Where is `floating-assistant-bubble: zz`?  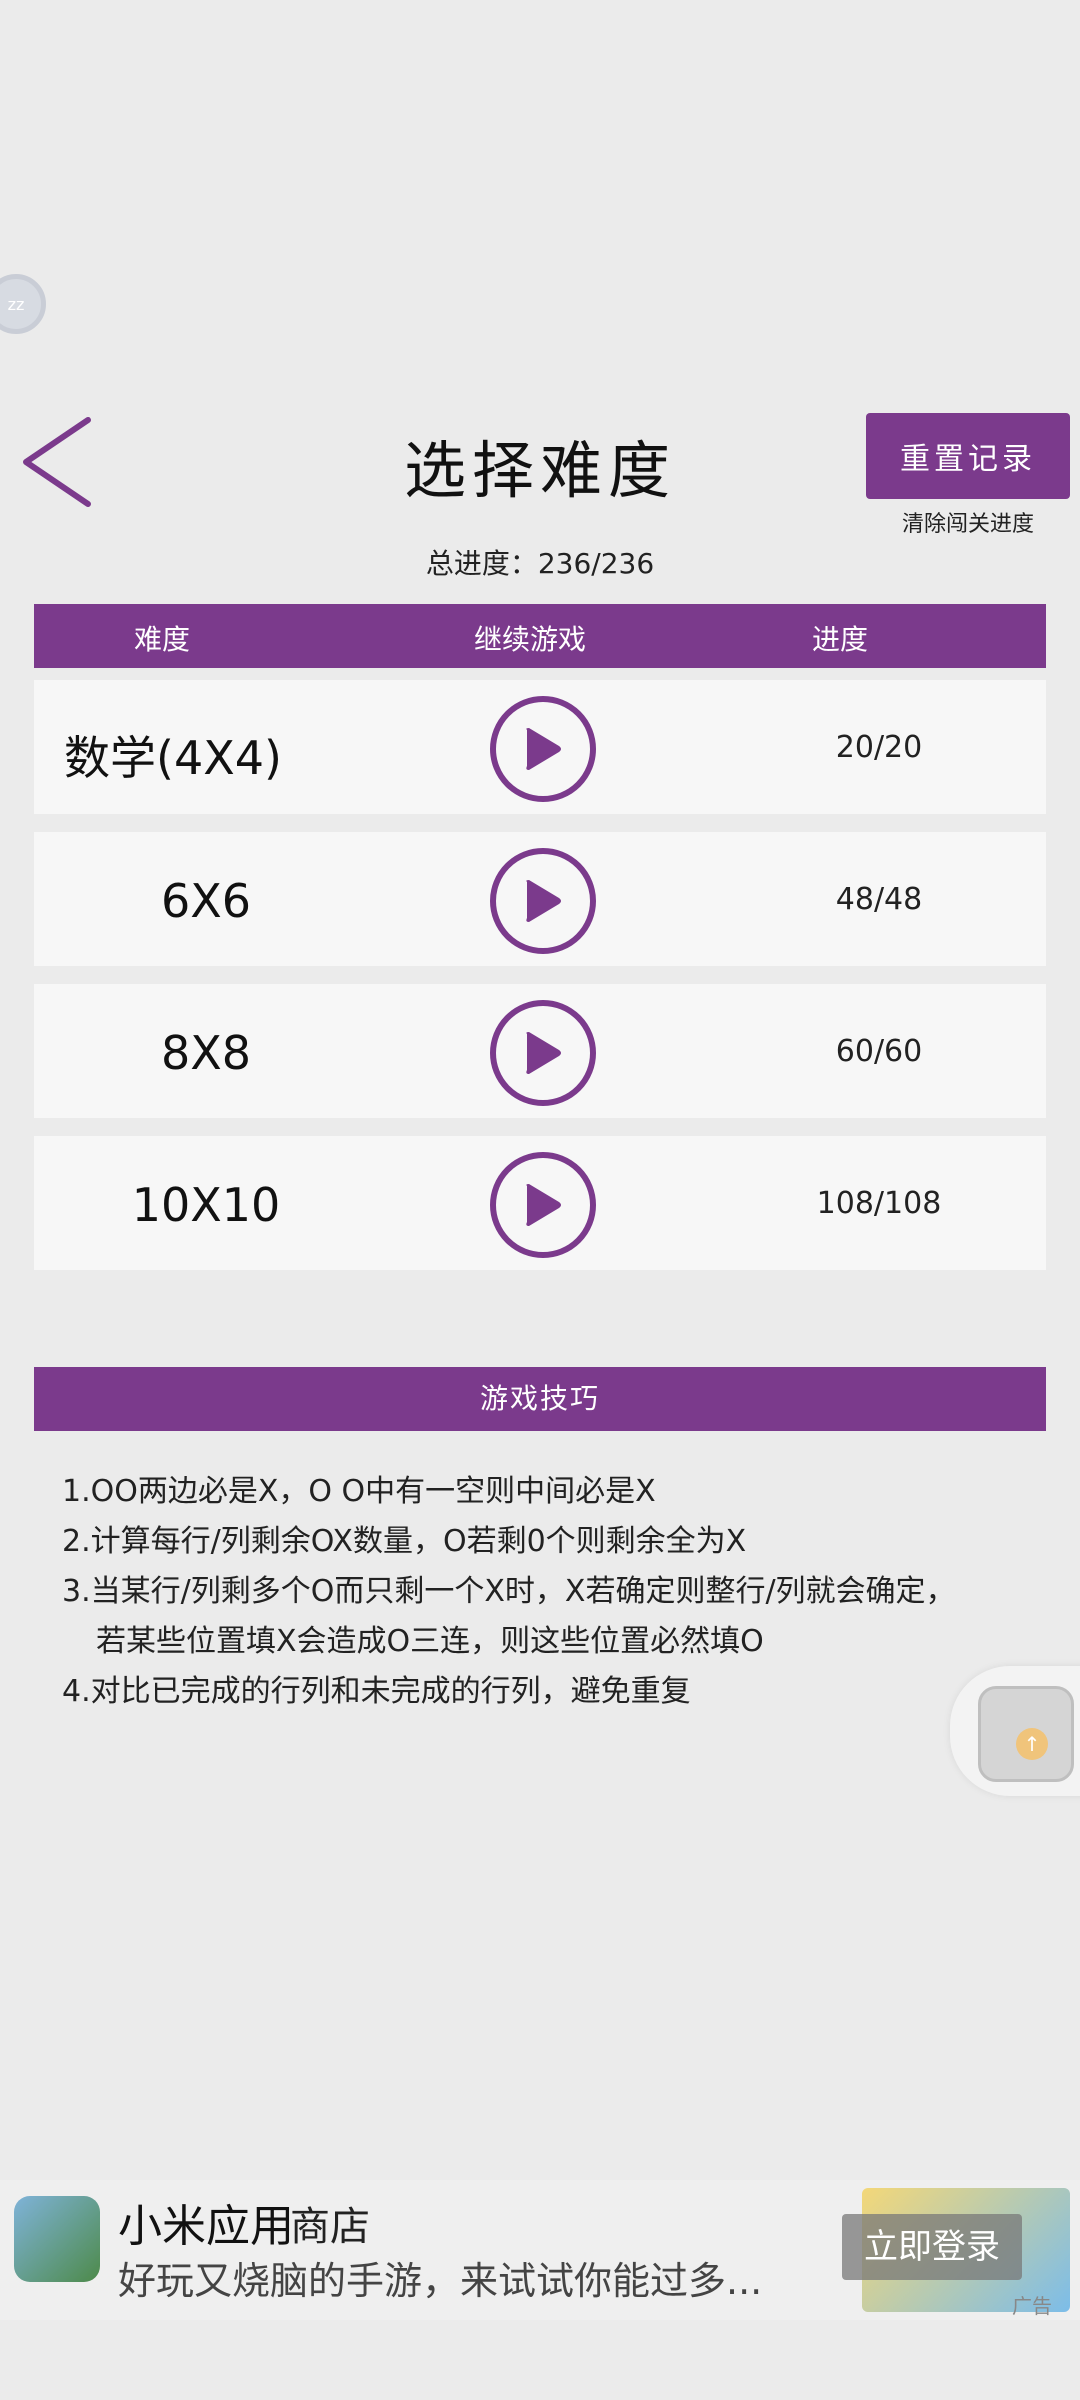 floating-assistant-bubble: zz is located at coordinates (23, 304).